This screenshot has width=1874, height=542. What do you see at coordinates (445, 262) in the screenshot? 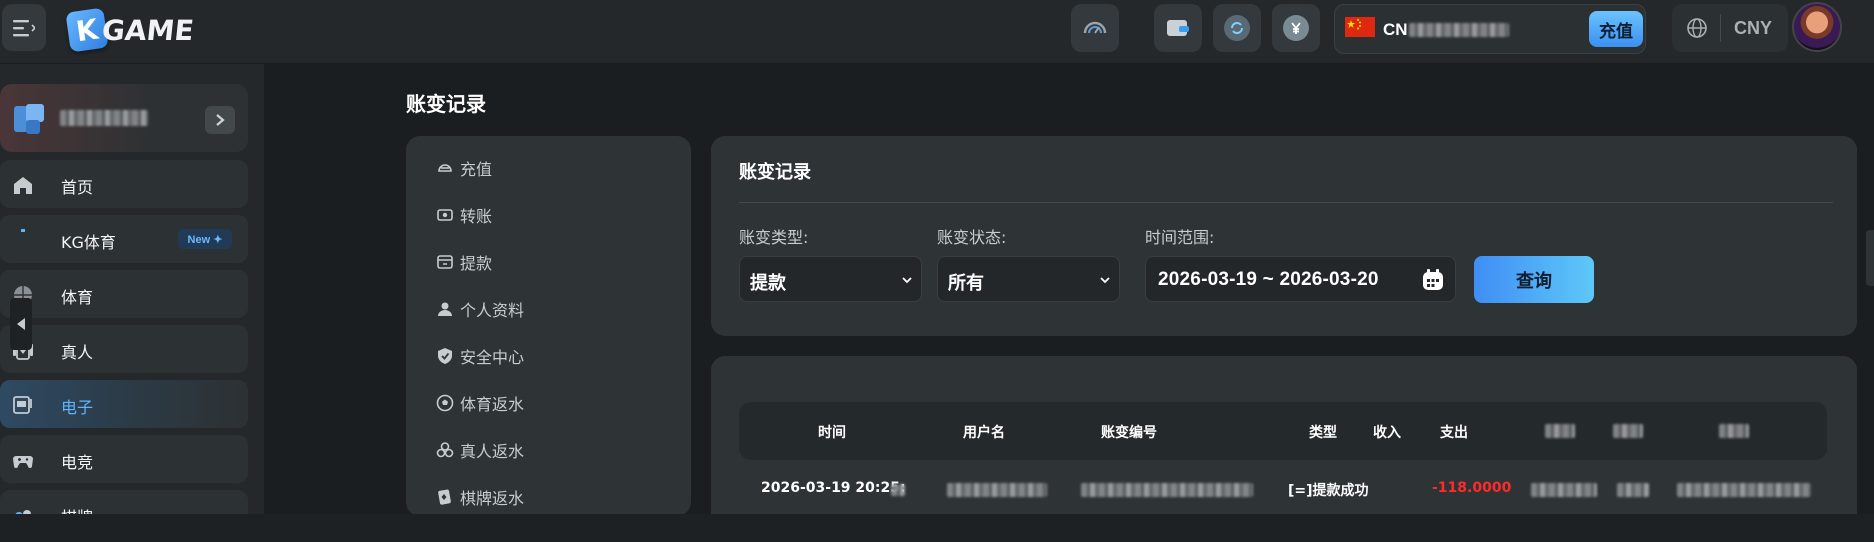
I see `withdraw-icon` at bounding box center [445, 262].